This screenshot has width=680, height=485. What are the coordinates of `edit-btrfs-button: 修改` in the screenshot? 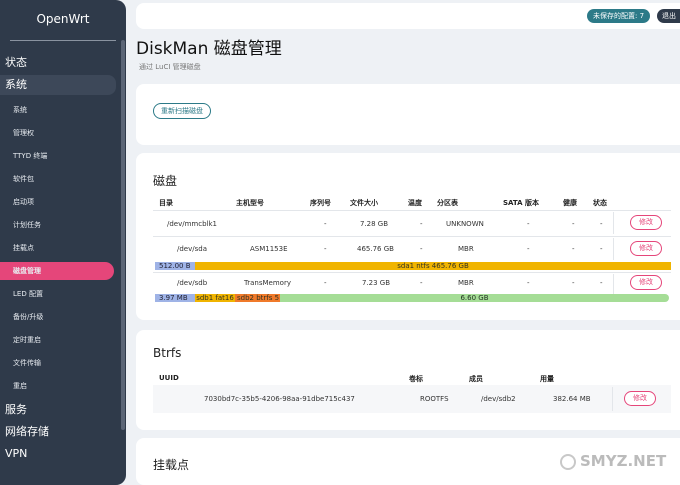 It's located at (640, 398).